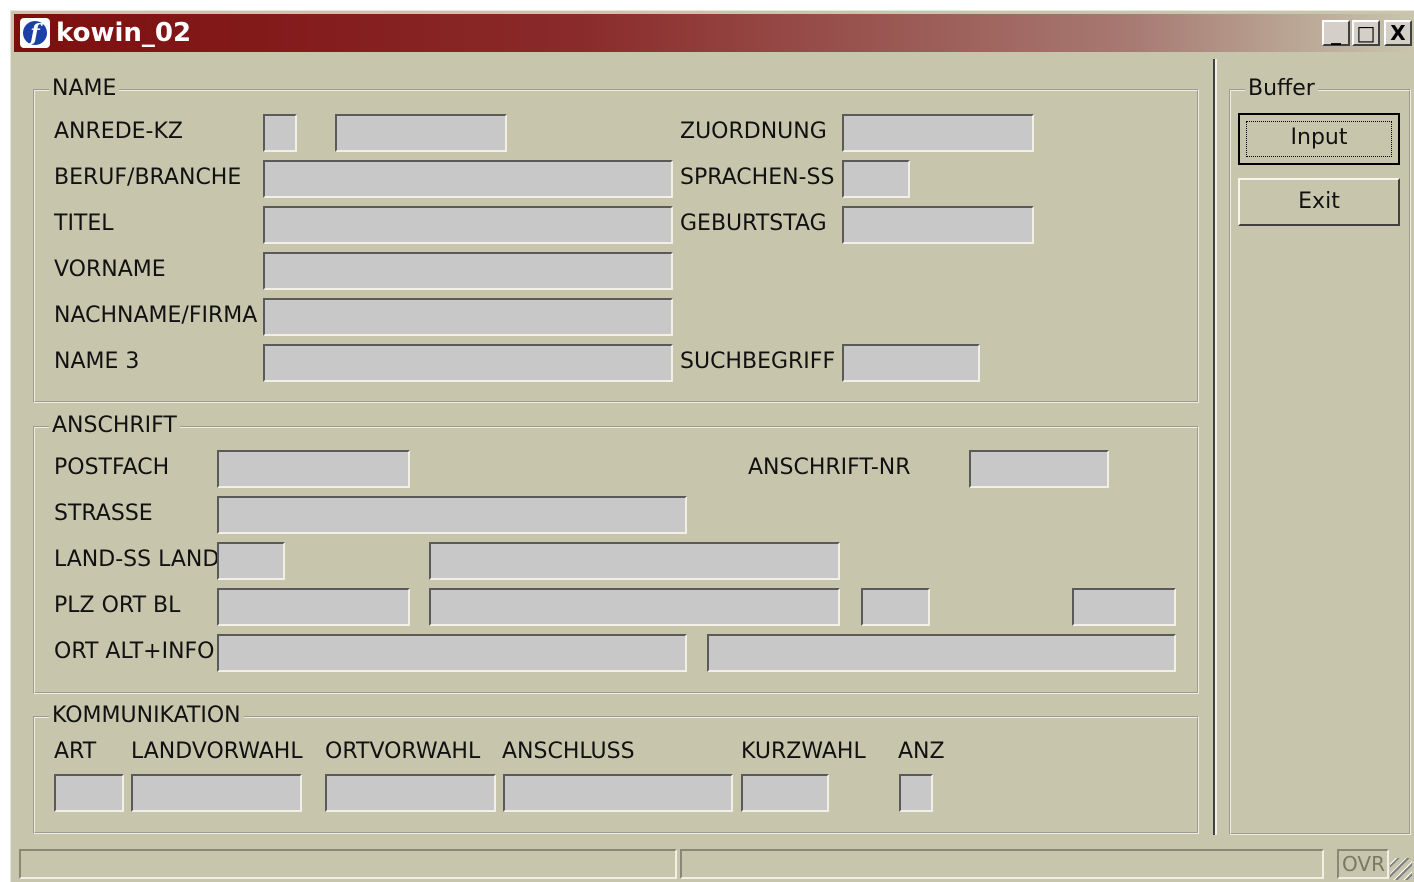  I want to click on plz-ort-bl-label: PLZ ORT BL, so click(117, 605).